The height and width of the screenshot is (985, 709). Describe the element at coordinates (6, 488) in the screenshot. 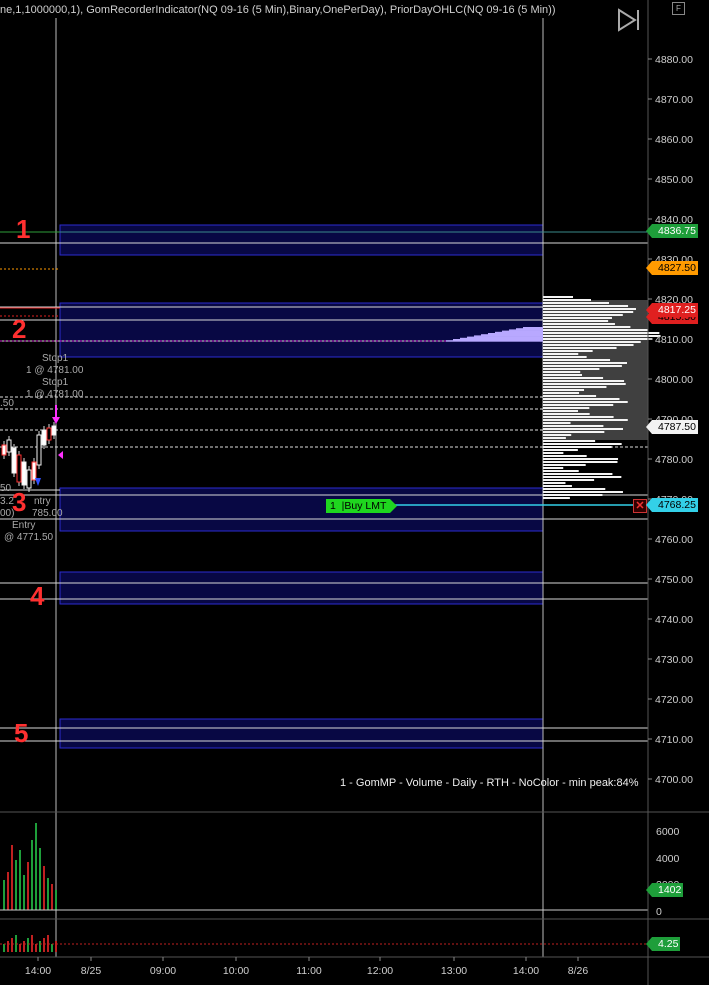

I see `entry-label-cut: 50` at that location.